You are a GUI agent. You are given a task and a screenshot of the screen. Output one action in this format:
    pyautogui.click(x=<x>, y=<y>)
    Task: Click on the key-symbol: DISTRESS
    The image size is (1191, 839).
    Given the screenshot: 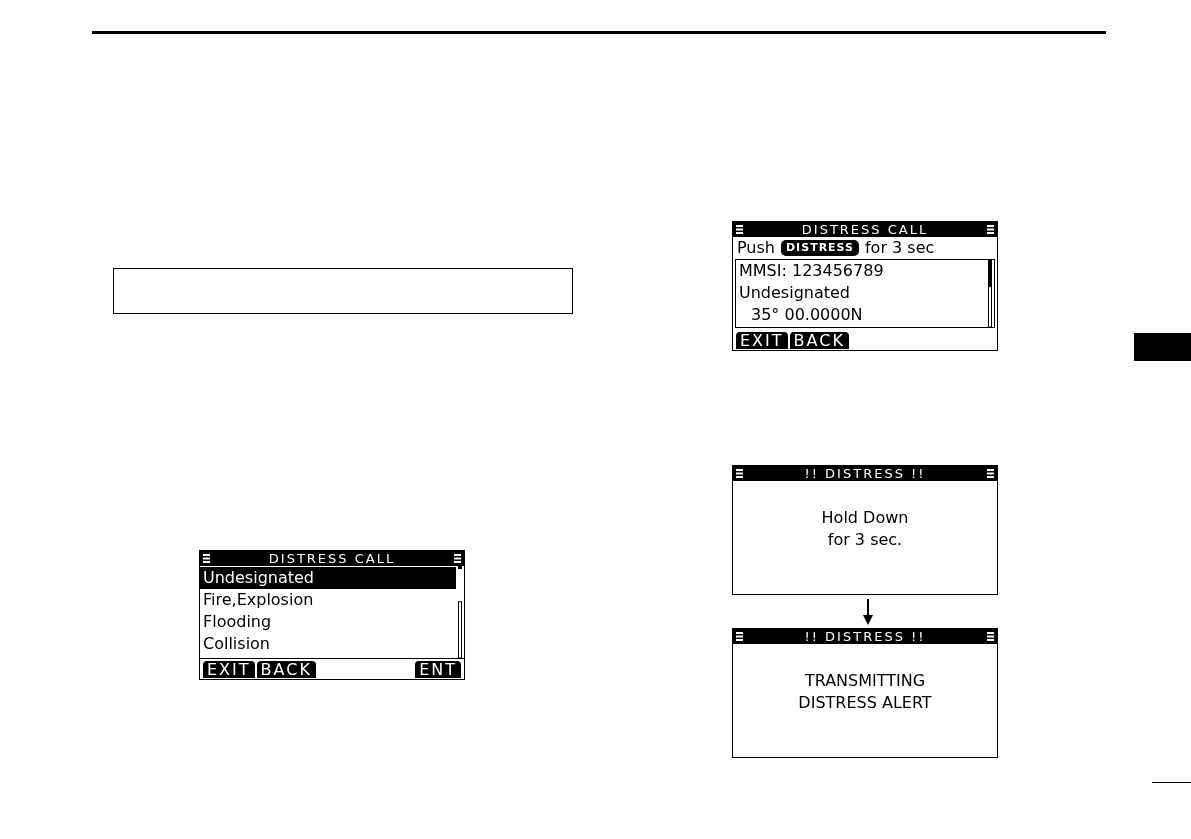 What is the action you would take?
    pyautogui.click(x=820, y=248)
    